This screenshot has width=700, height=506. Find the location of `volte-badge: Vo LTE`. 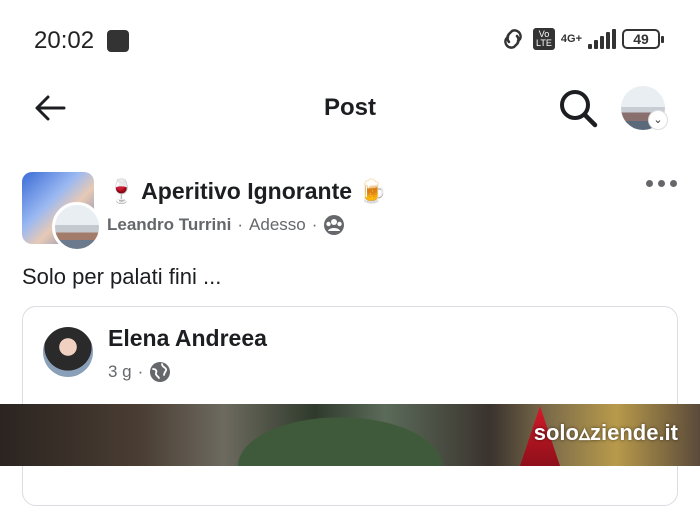

volte-badge: Vo LTE is located at coordinates (544, 39).